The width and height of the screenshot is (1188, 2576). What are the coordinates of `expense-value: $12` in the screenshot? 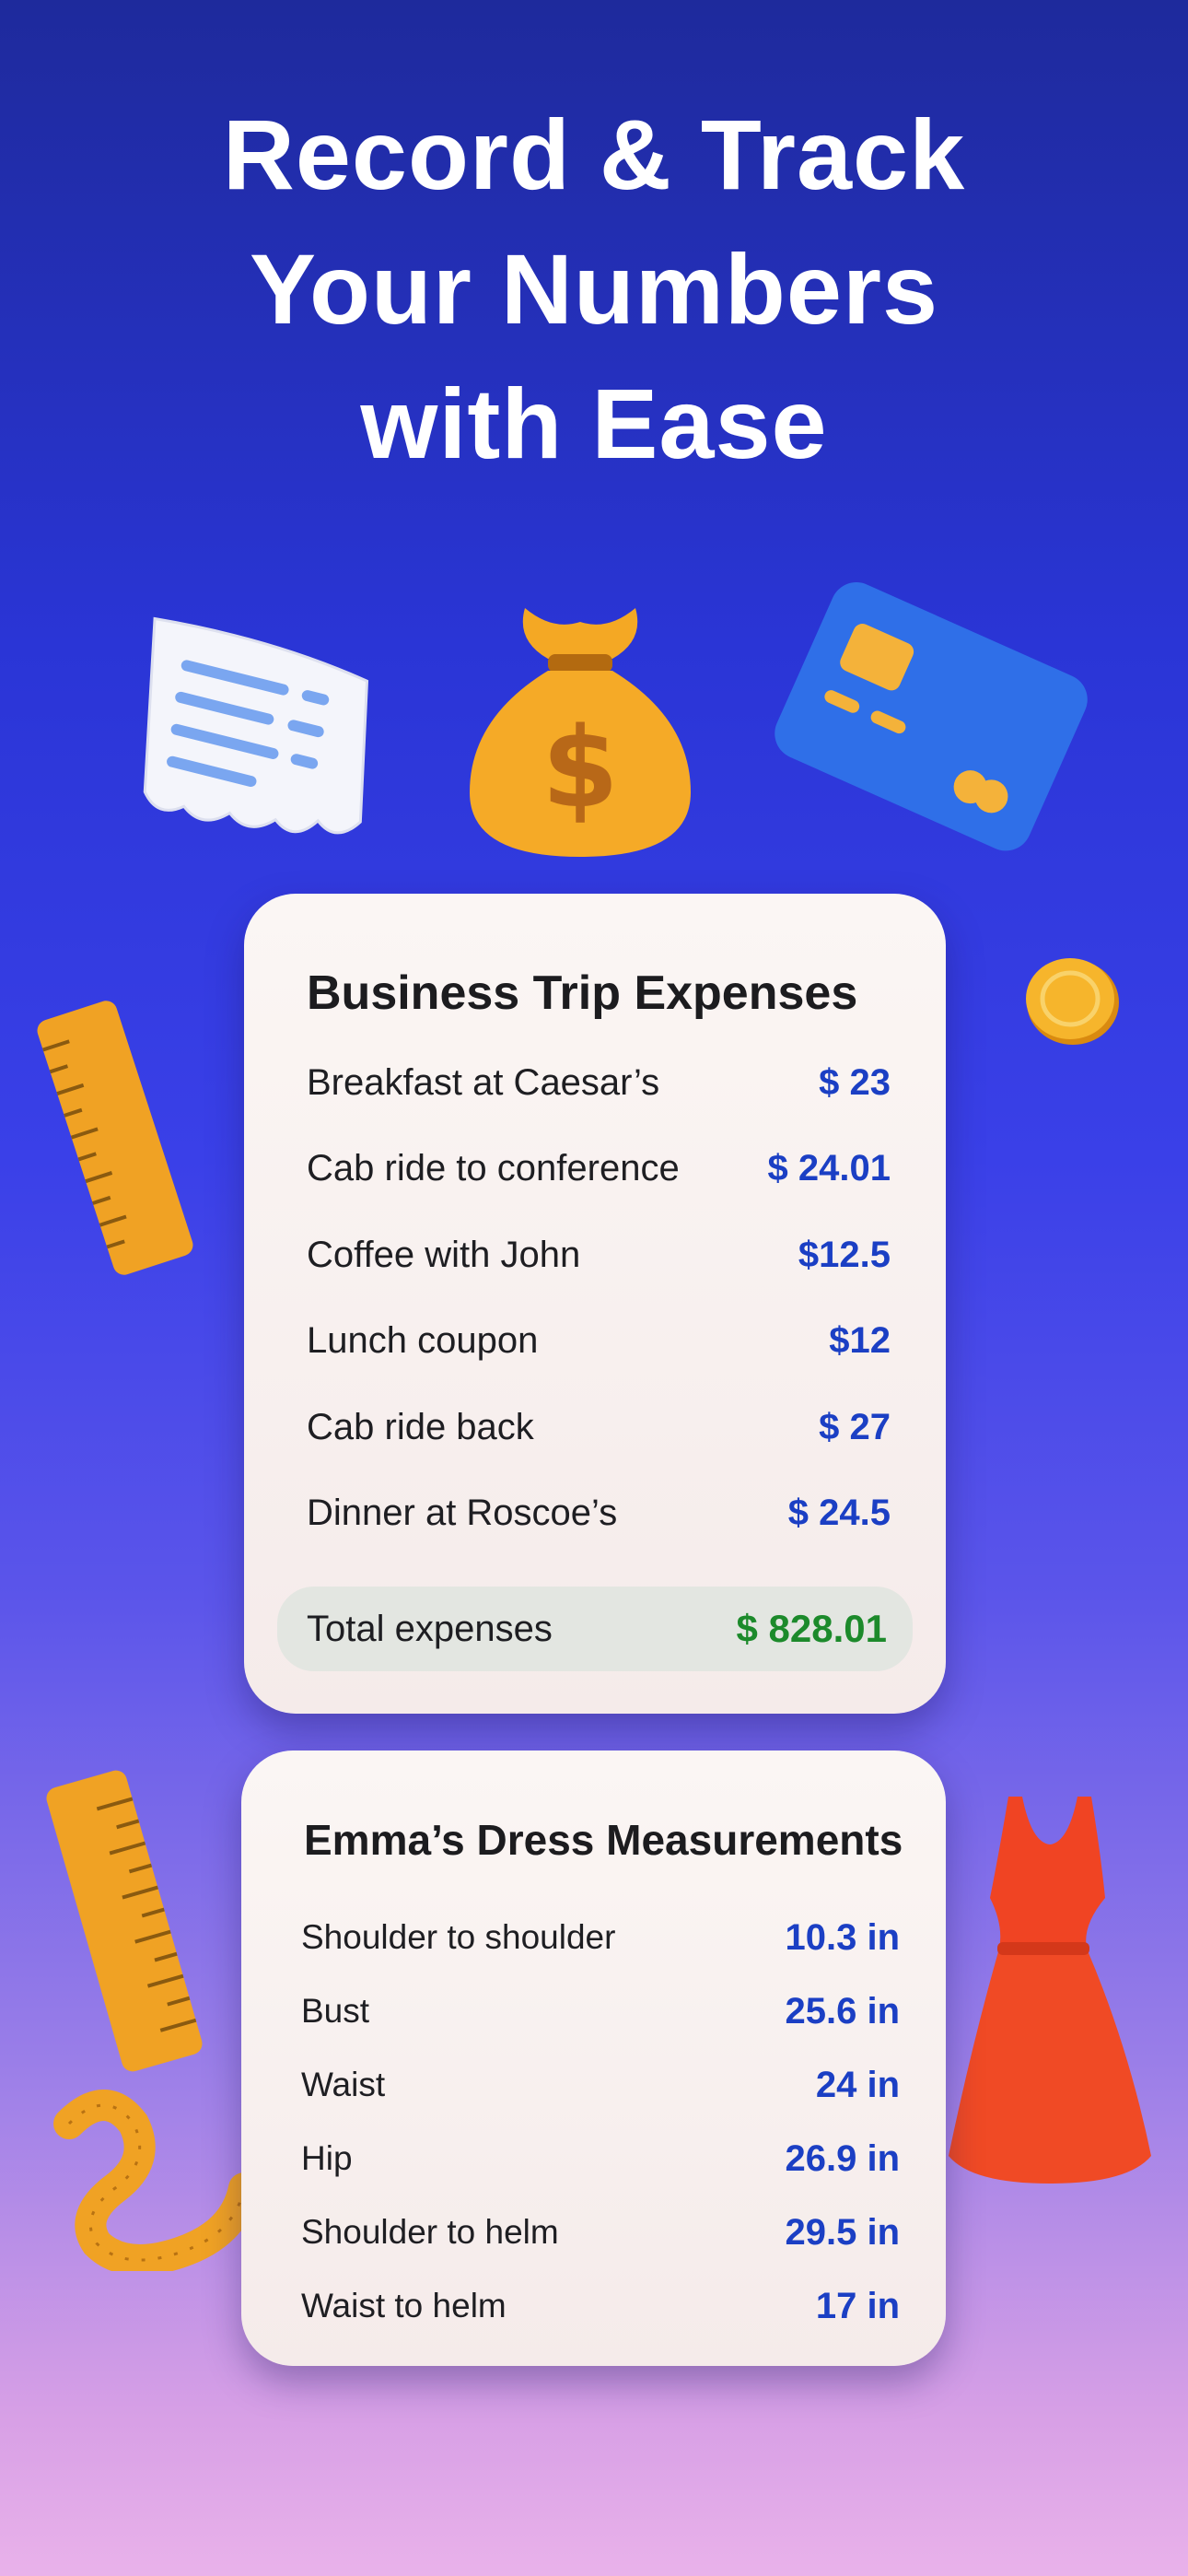 It's located at (860, 1340).